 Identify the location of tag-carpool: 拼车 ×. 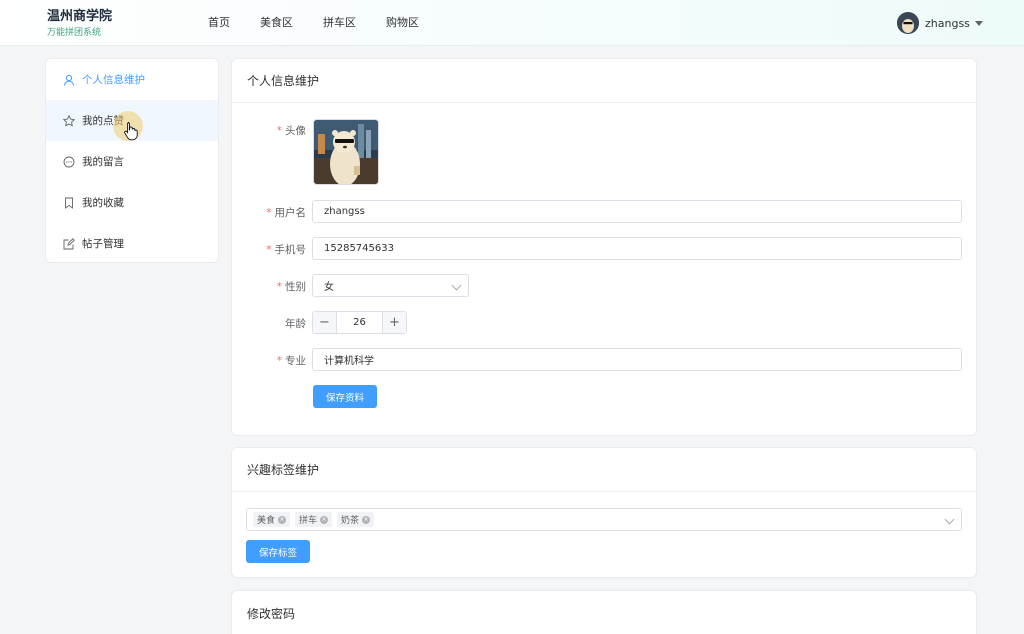
(314, 519).